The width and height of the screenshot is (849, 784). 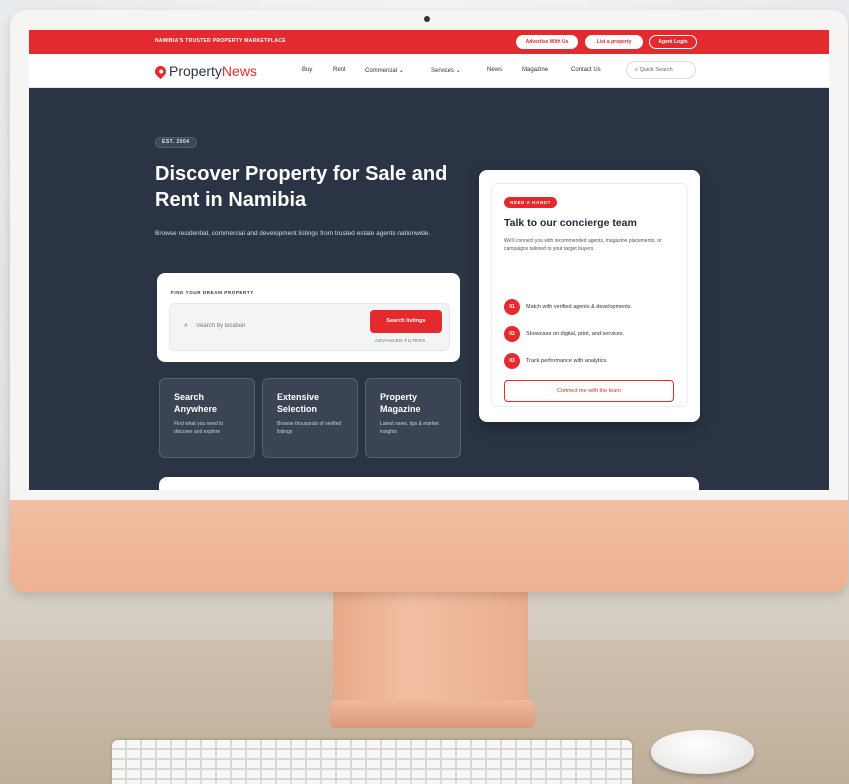 I want to click on next-section-card, so click(x=429, y=483).